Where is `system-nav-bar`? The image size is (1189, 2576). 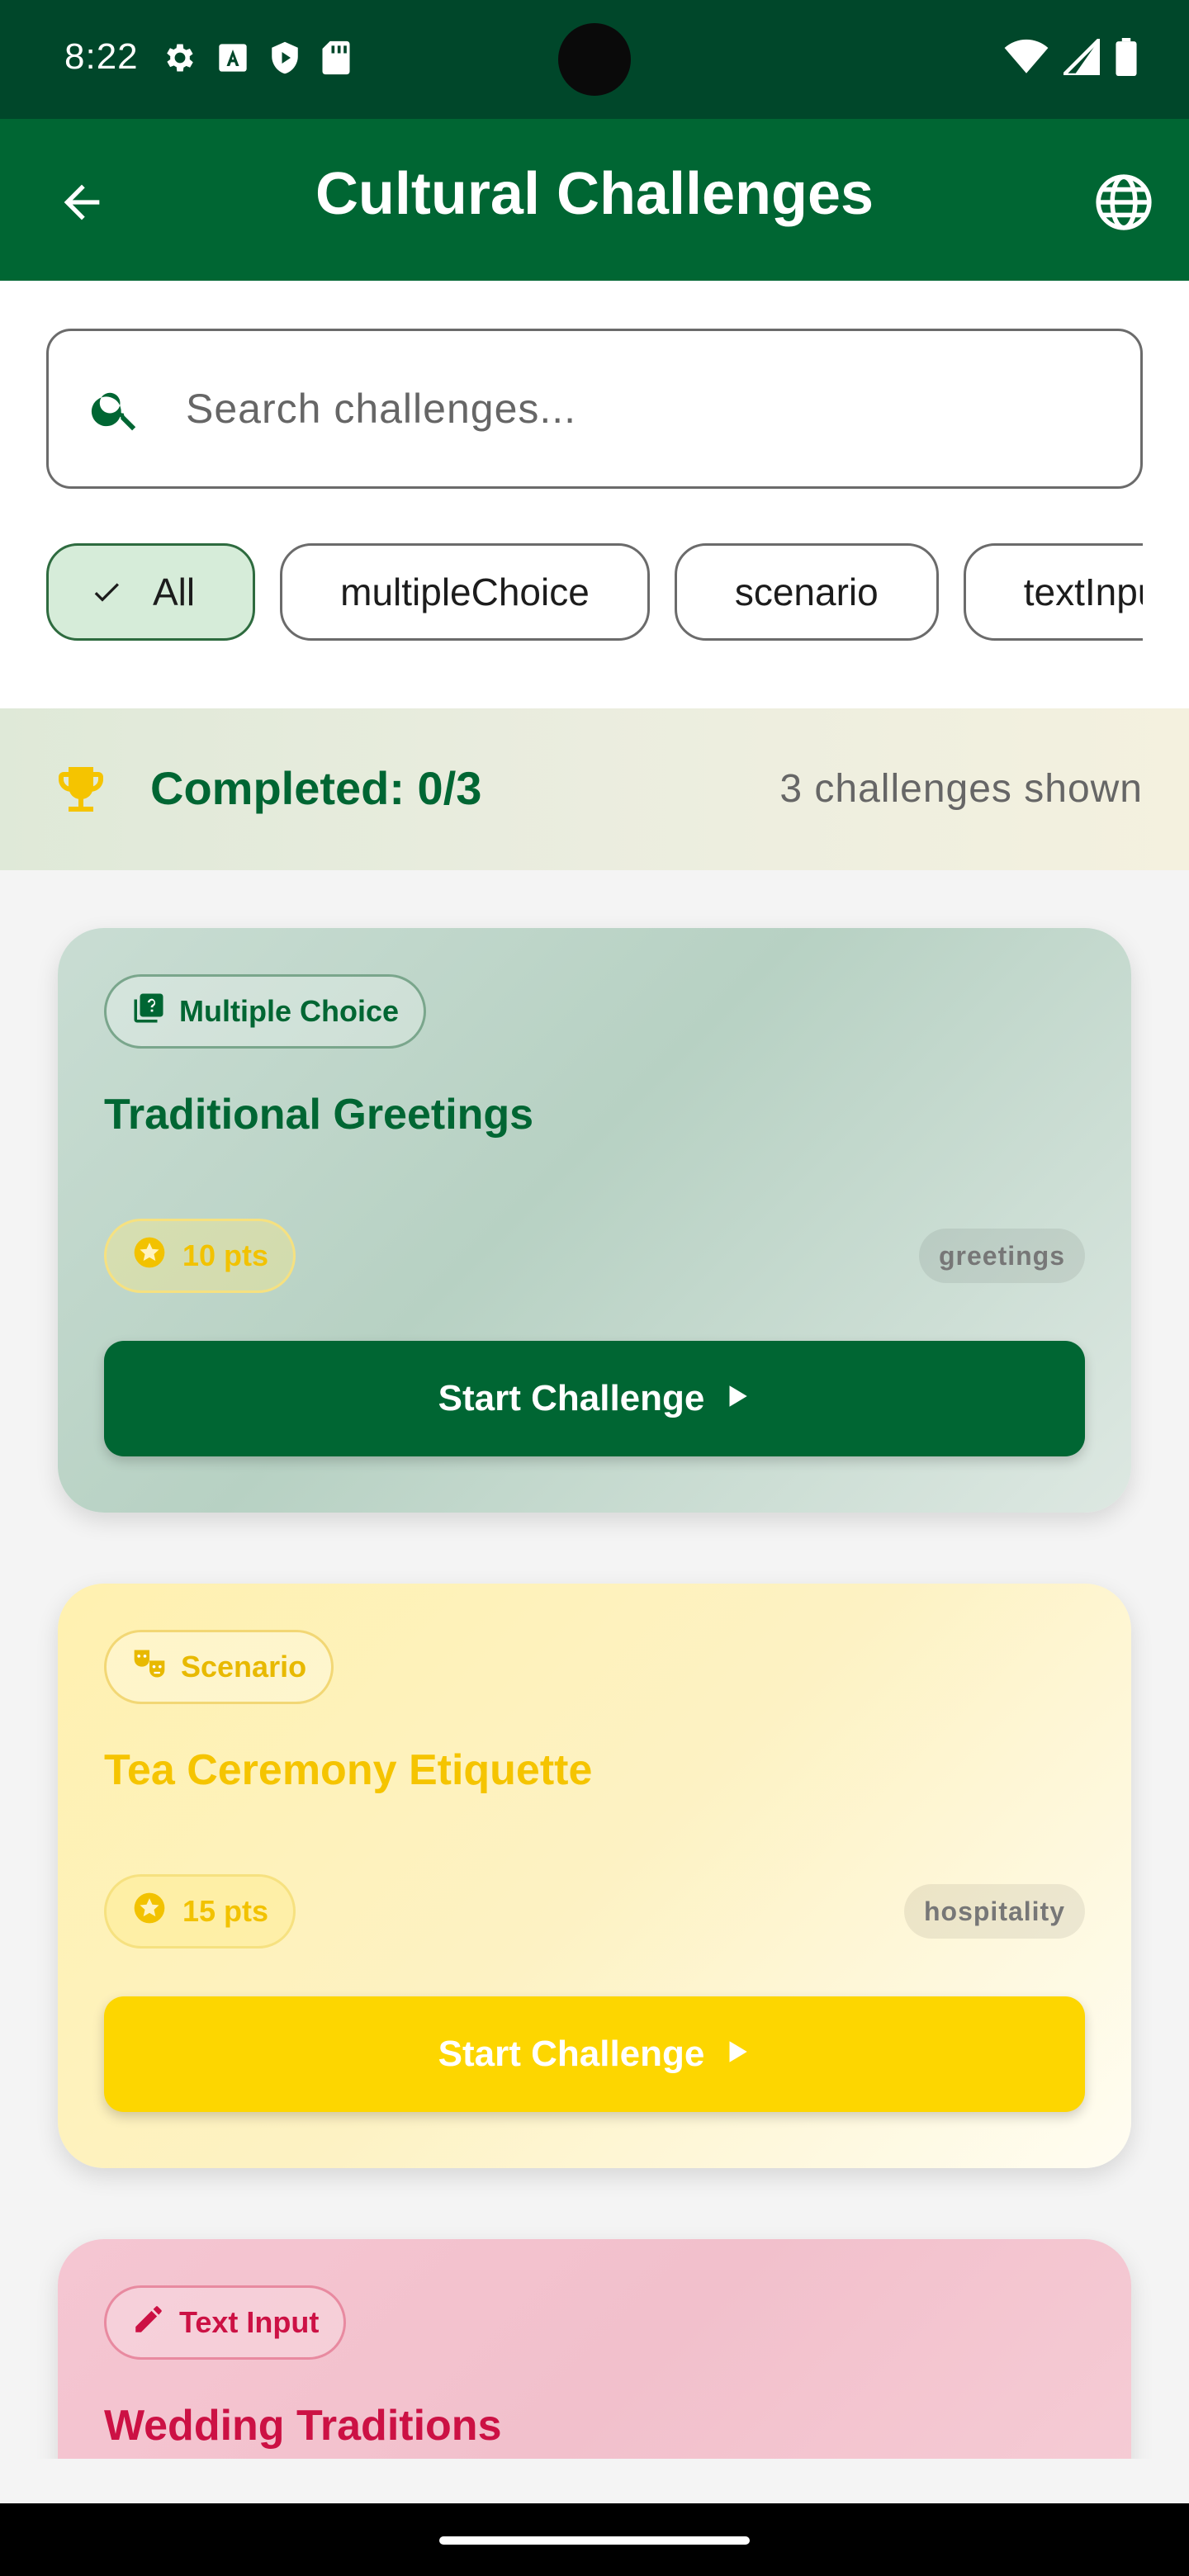
system-nav-bar is located at coordinates (594, 2539).